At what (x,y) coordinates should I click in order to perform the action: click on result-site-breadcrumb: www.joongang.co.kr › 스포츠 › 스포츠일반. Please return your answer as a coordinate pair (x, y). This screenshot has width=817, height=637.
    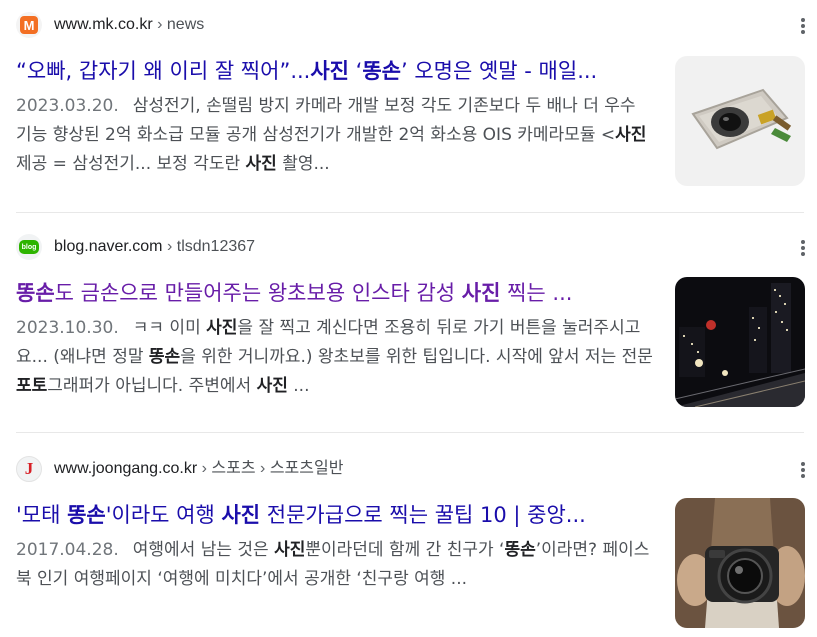
    Looking at the image, I should click on (198, 469).